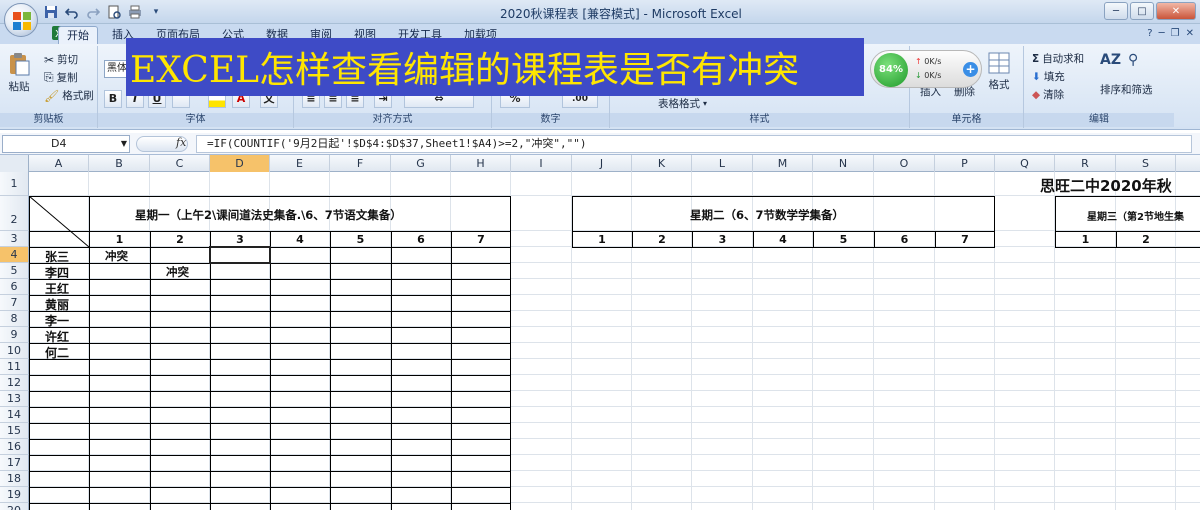  I want to click on row-header-7: 7, so click(14, 303).